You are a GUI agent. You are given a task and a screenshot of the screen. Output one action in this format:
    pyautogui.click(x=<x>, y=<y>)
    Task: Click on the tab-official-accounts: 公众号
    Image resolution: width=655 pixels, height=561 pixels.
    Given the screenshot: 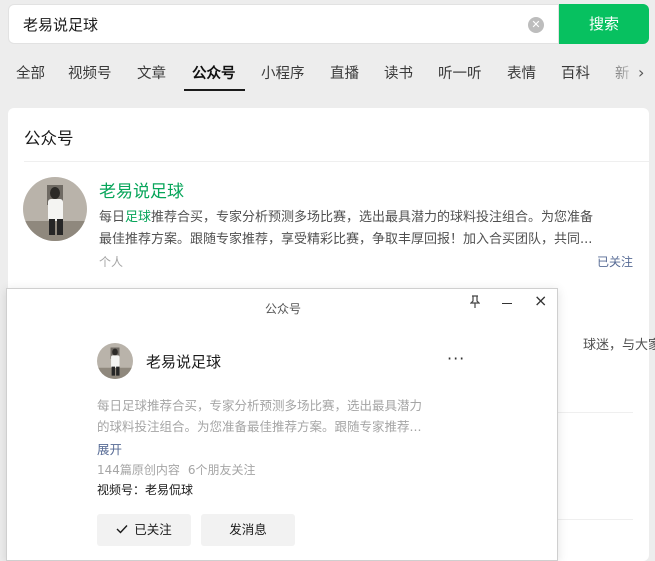 What is the action you would take?
    pyautogui.click(x=214, y=72)
    